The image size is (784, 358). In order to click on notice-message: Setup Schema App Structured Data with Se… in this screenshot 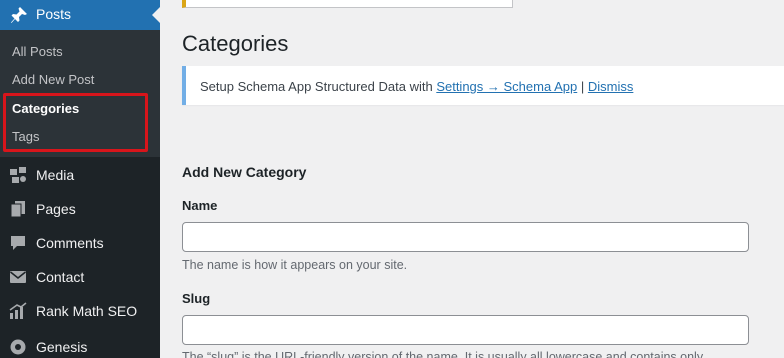, I will do `click(416, 86)`.